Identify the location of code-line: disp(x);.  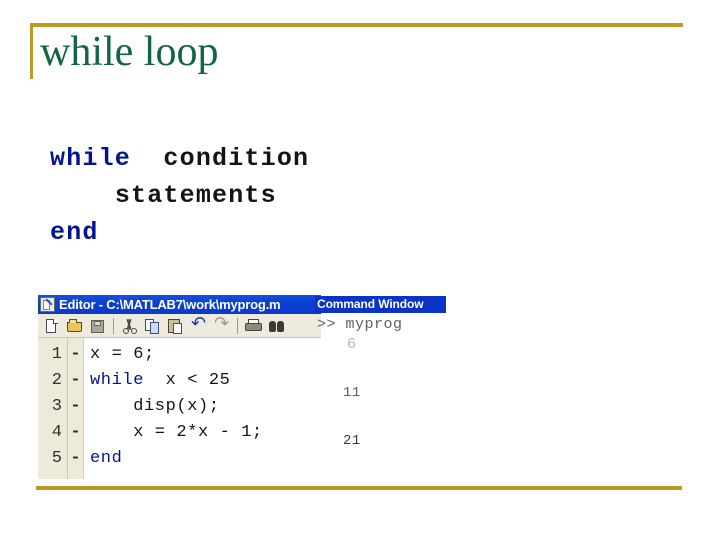
(205, 407).